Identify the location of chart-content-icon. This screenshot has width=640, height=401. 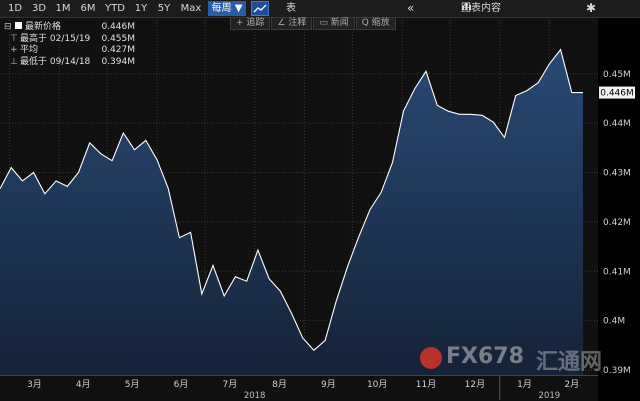
(466, 6).